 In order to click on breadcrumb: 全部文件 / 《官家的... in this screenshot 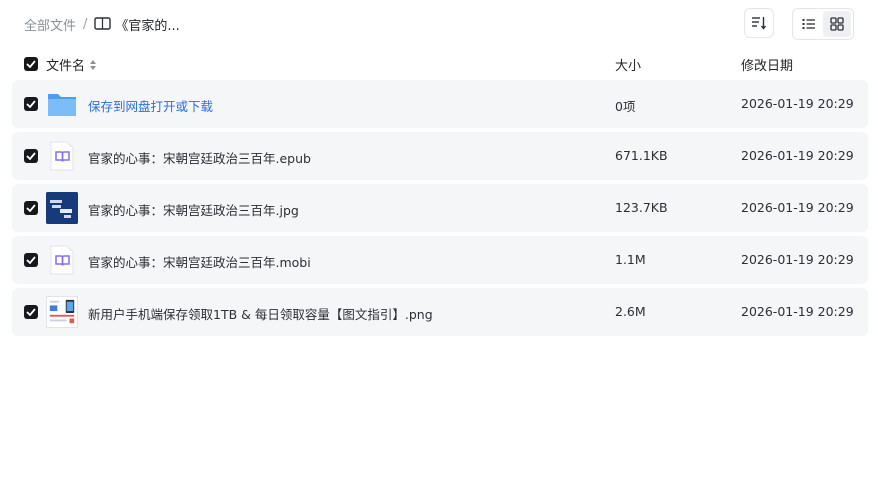, I will do `click(102, 24)`.